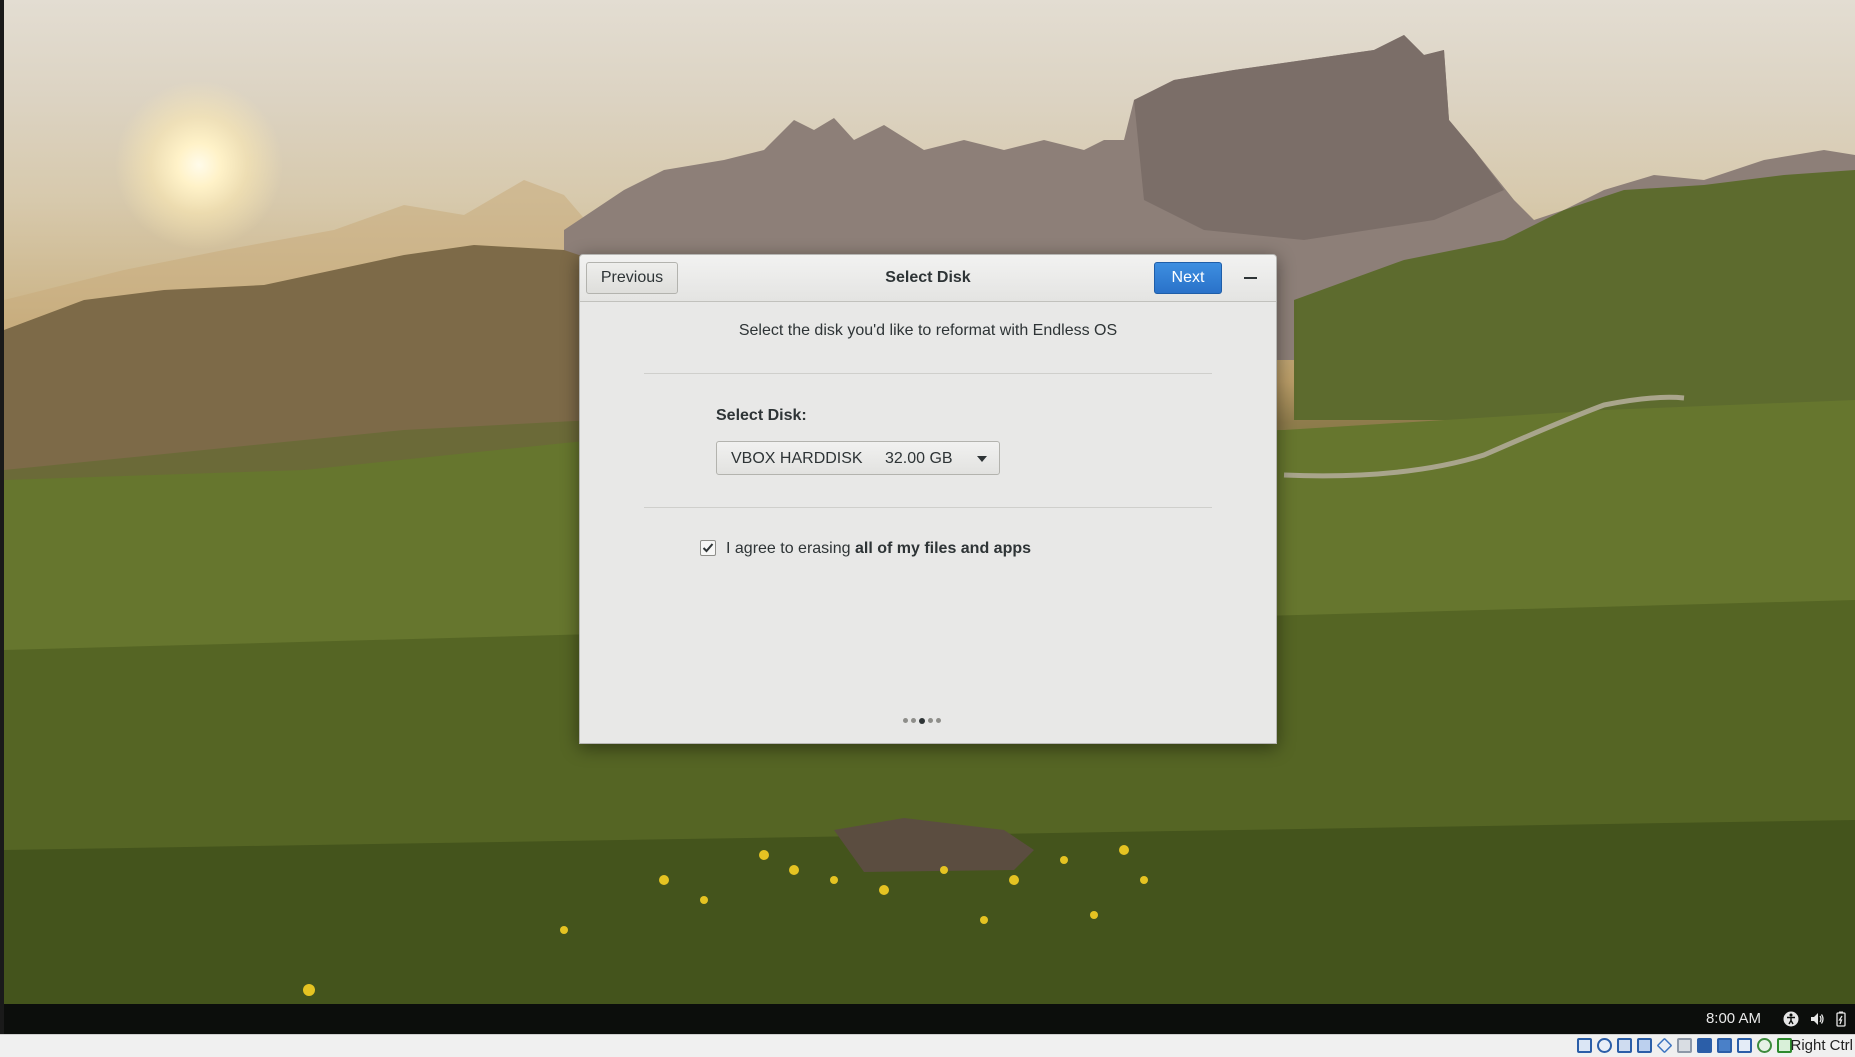 The image size is (1855, 1057). Describe the element at coordinates (919, 458) in the screenshot. I see `disk-size: 32.00 GB` at that location.